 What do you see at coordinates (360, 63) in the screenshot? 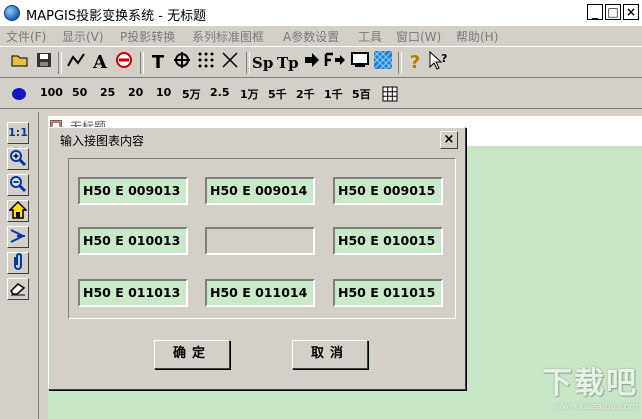
I see `monitor-icon` at bounding box center [360, 63].